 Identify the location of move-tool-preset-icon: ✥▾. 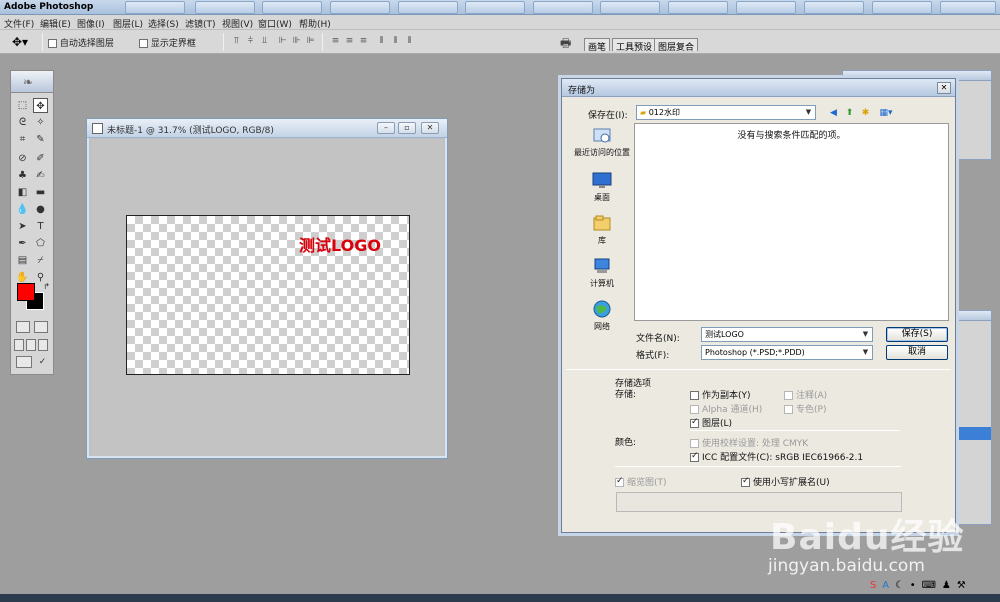
(20, 42).